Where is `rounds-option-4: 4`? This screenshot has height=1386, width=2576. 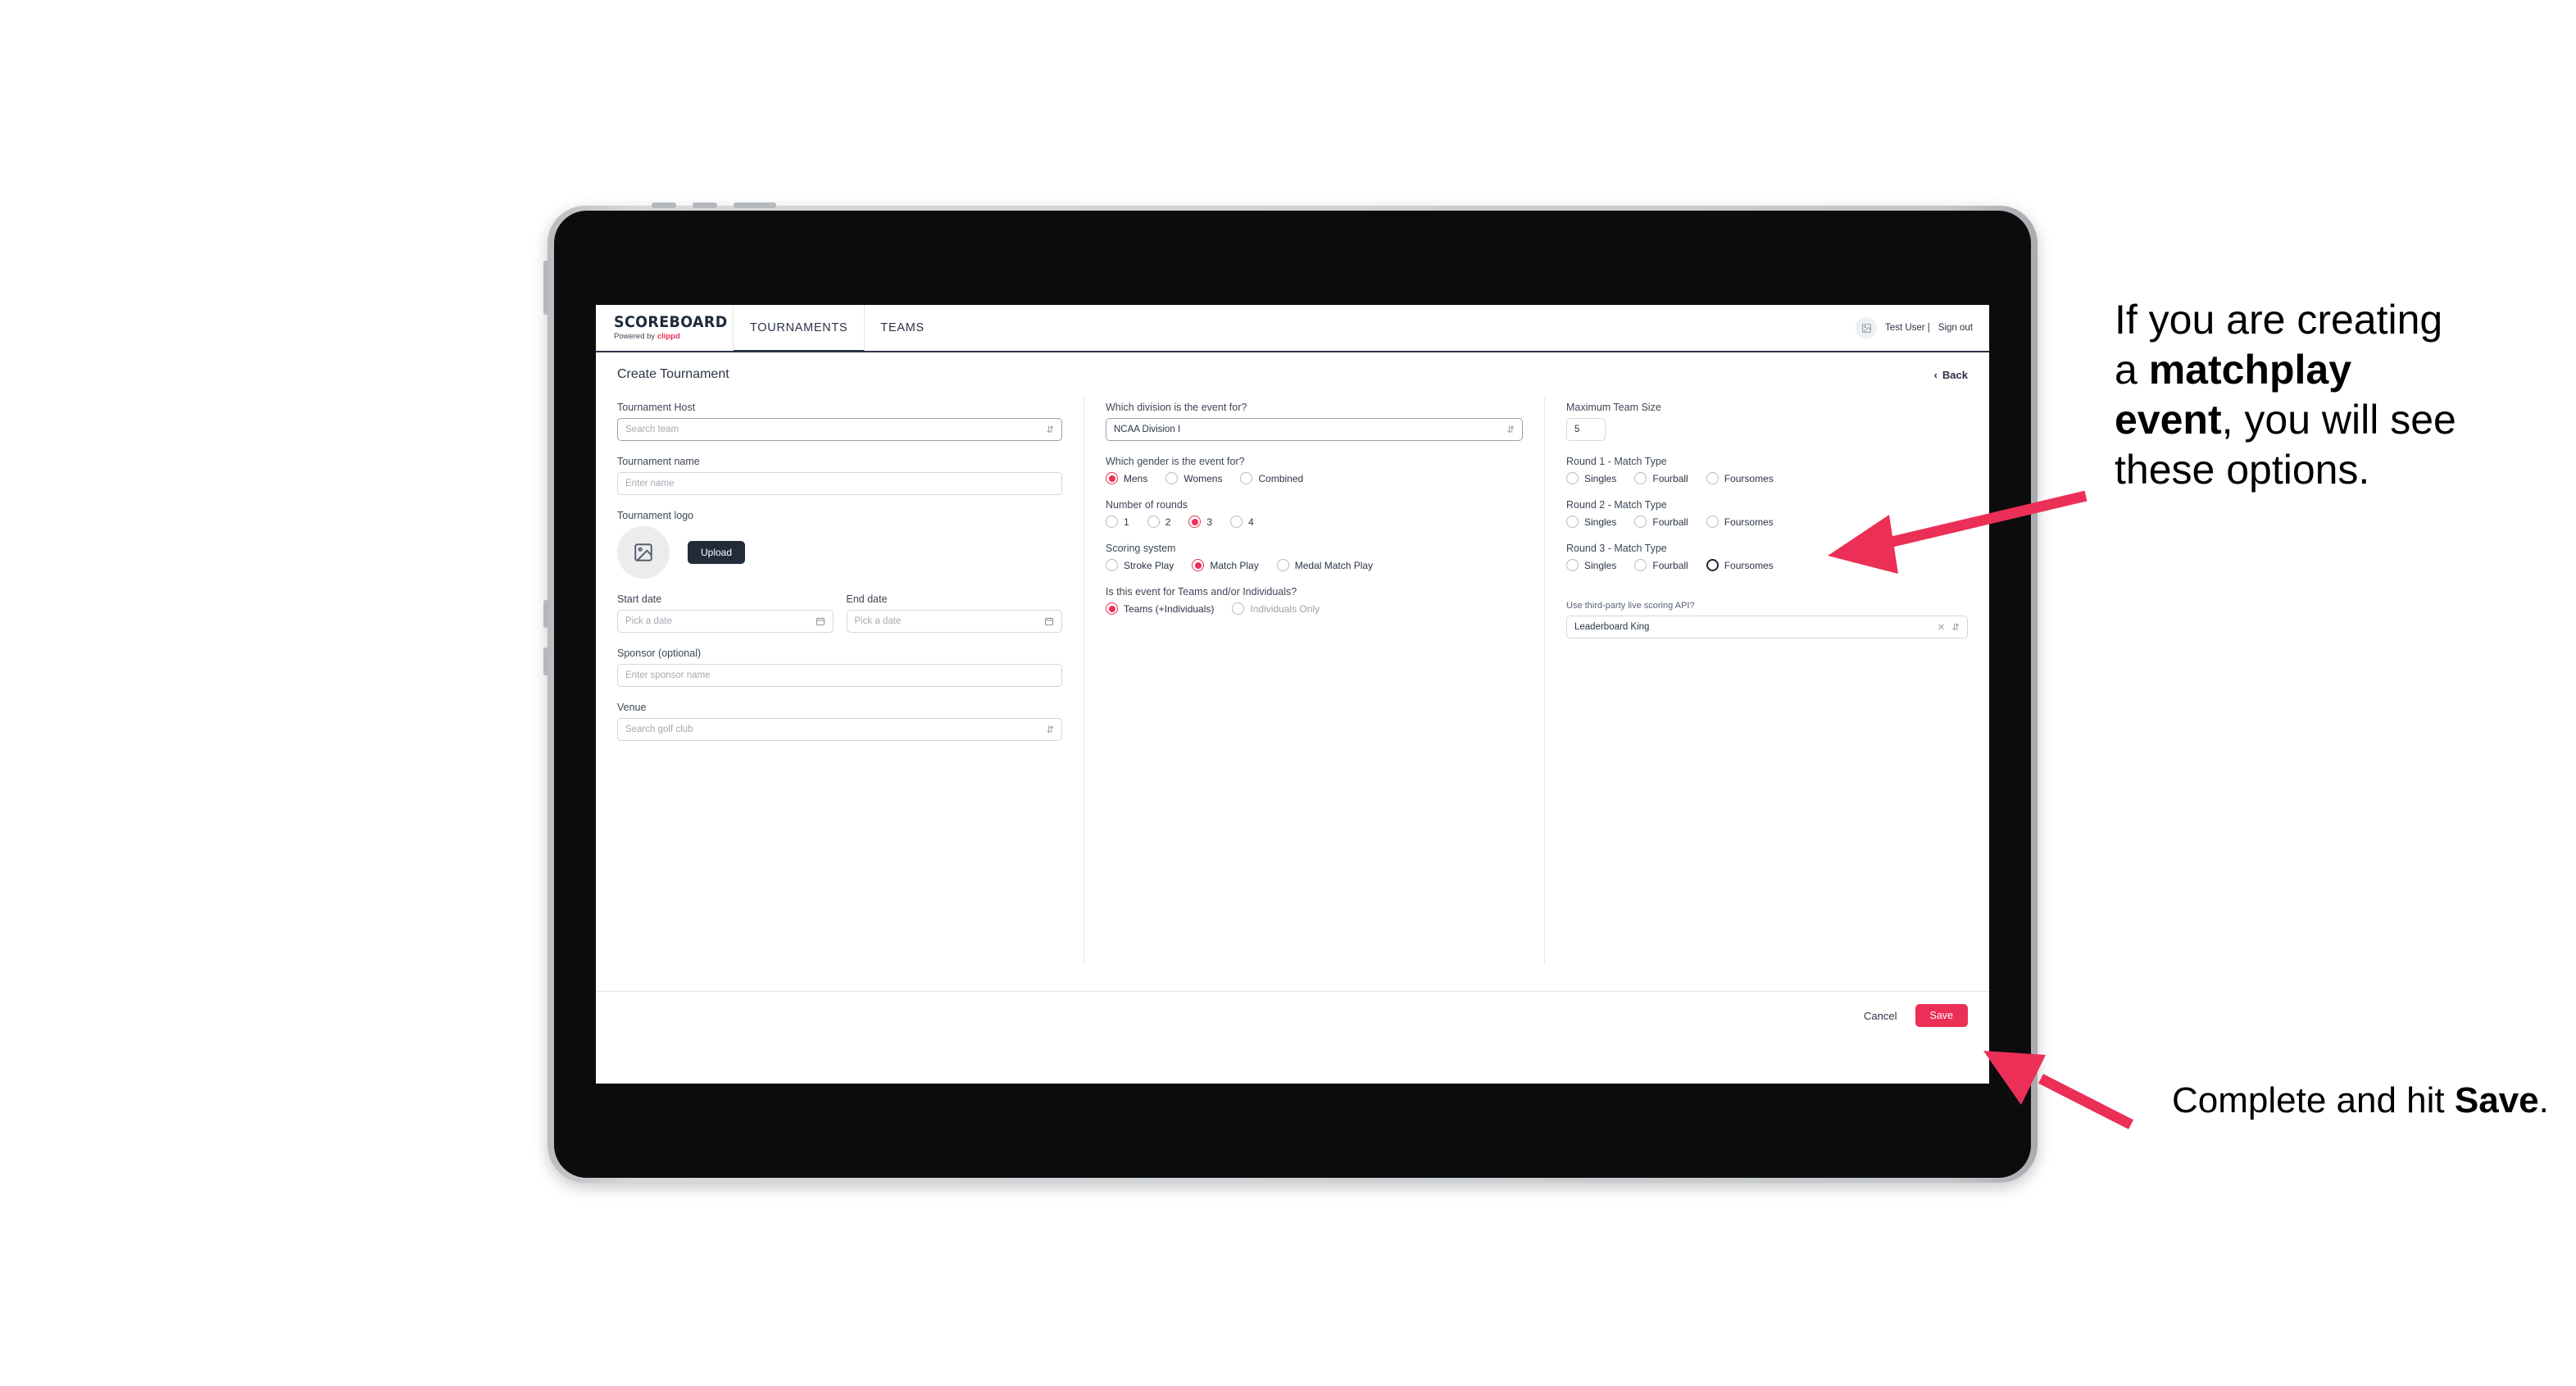
rounds-option-4: 4 is located at coordinates (1242, 522).